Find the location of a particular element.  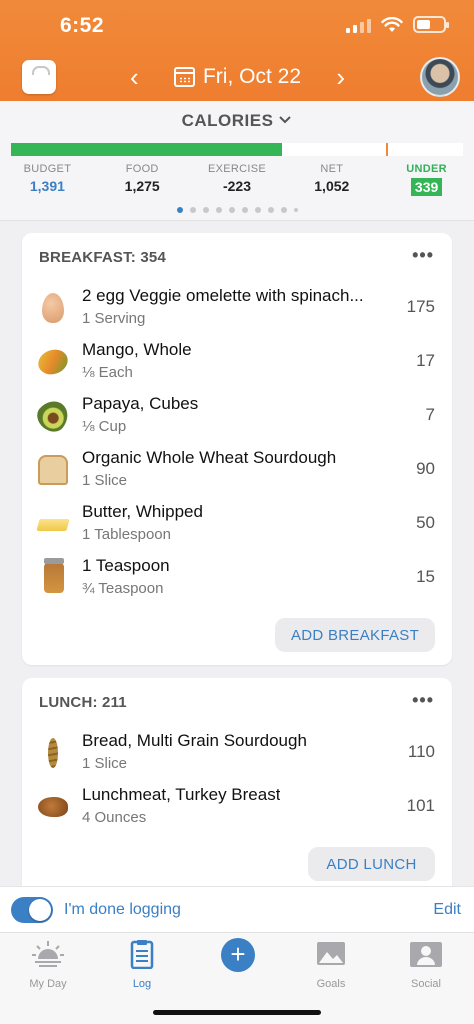

calories-dropdown: CALORIES is located at coordinates (237, 121).